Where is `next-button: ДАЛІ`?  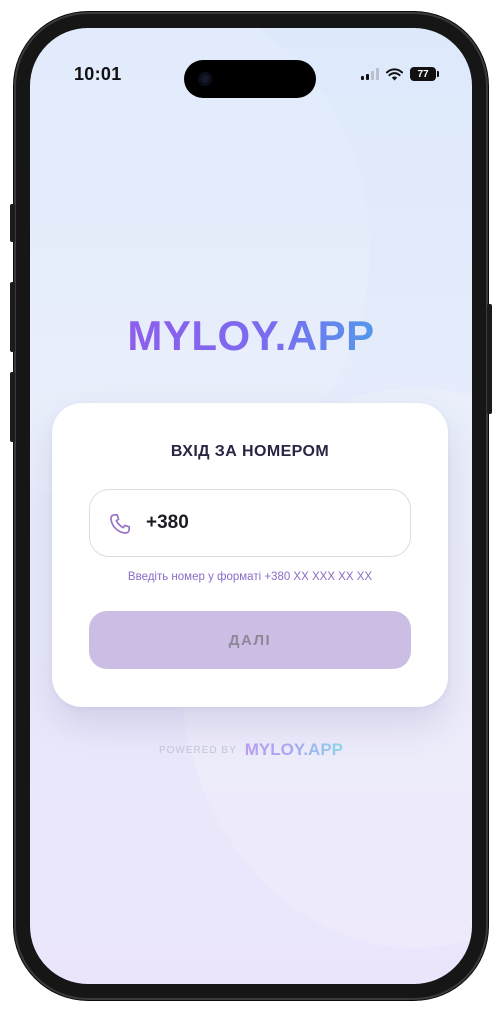 next-button: ДАЛІ is located at coordinates (250, 640).